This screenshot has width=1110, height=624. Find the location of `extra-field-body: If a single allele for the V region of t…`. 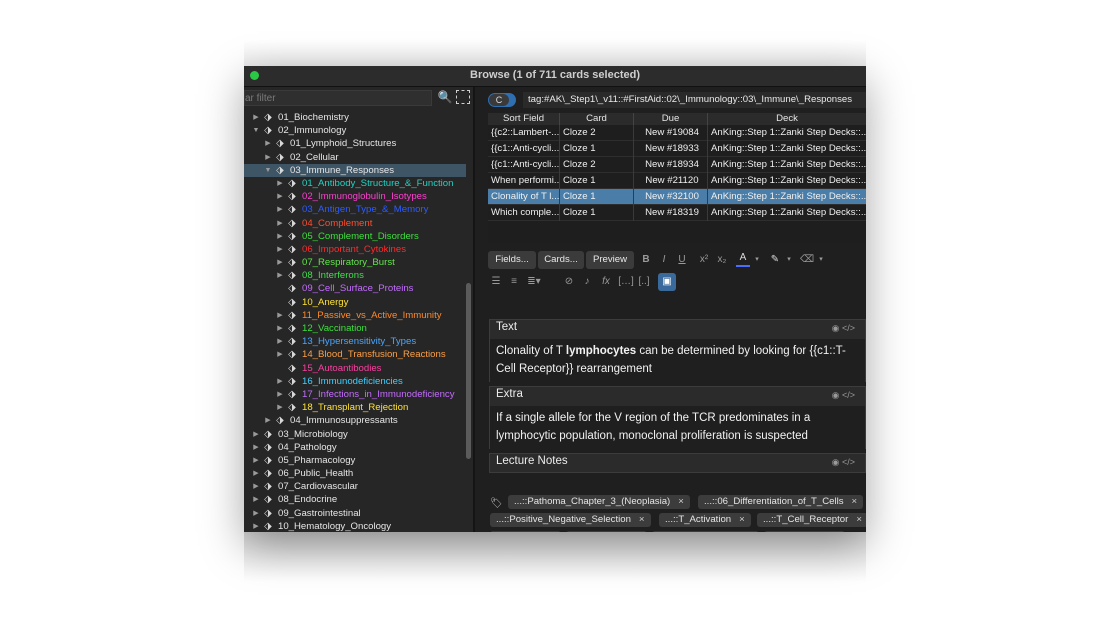

extra-field-body: If a single allele for the V region of t… is located at coordinates (677, 428).